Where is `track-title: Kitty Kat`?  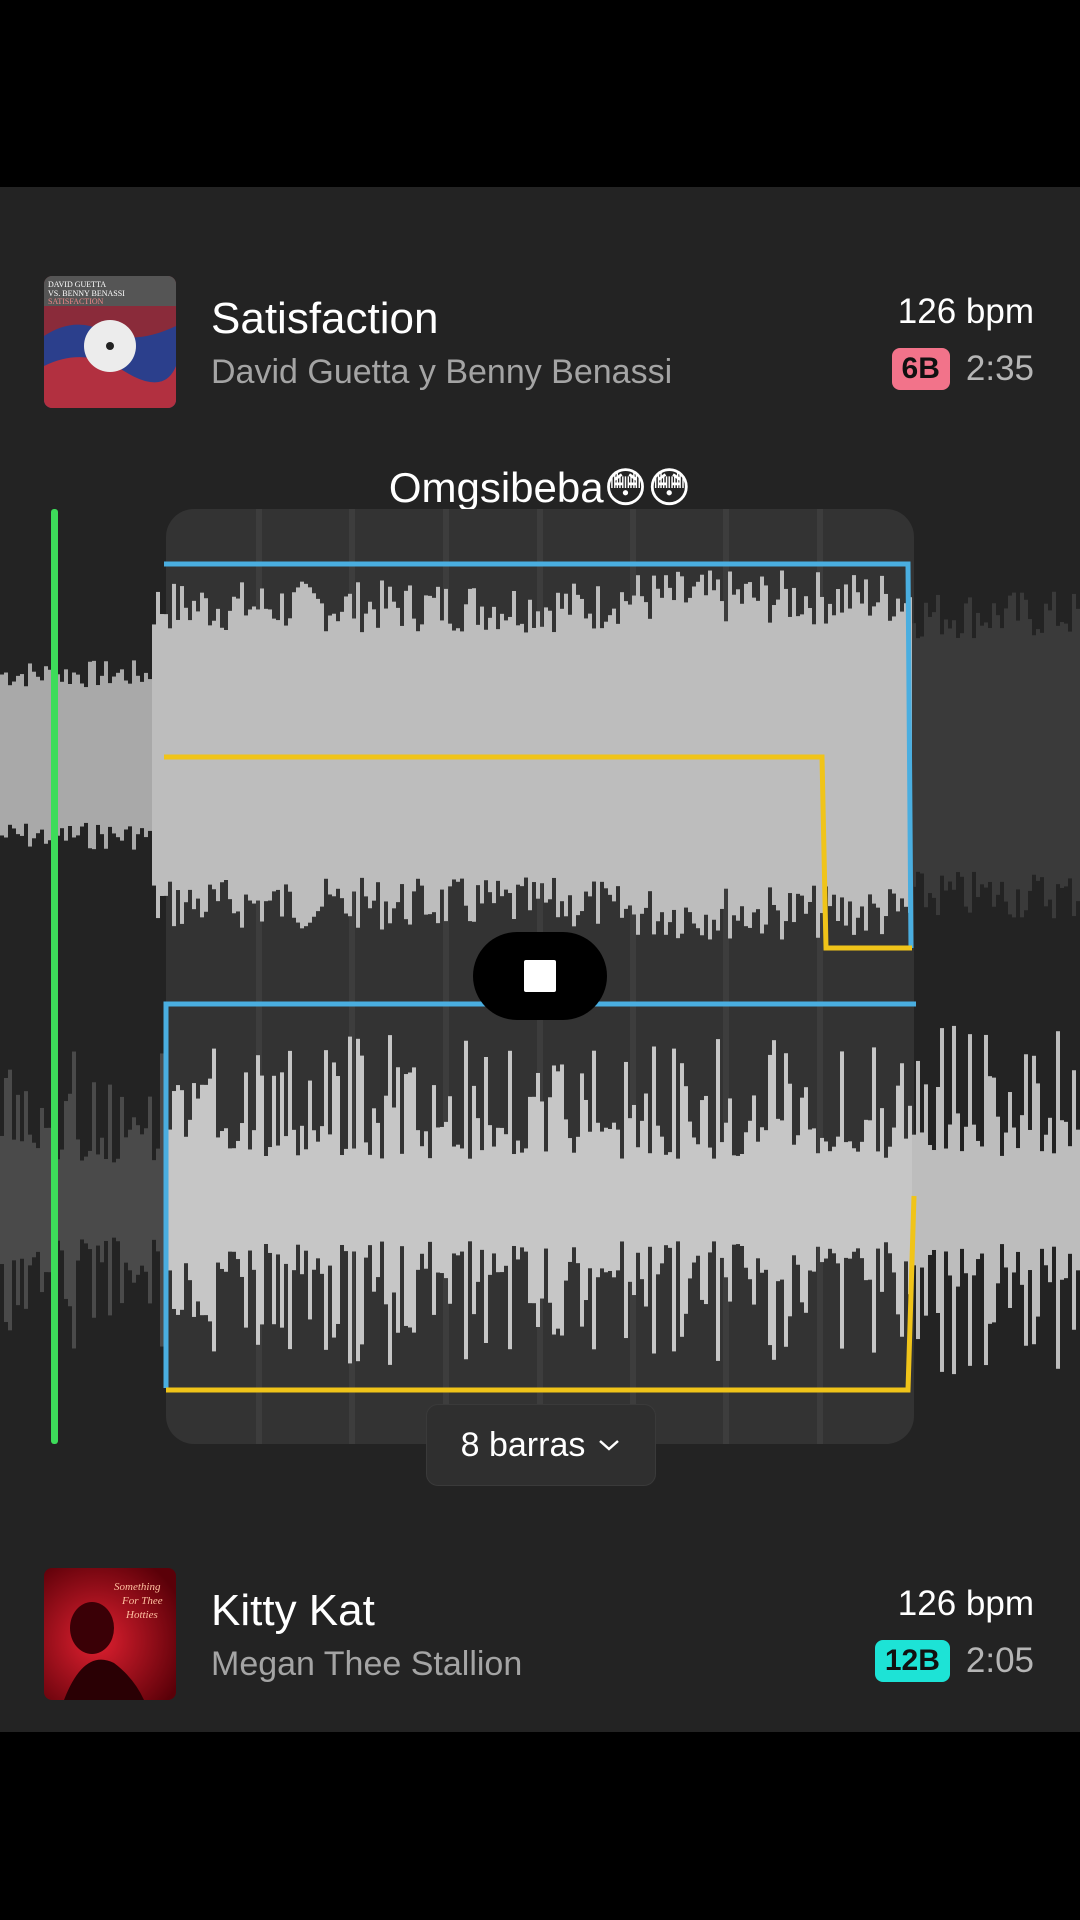 track-title: Kitty Kat is located at coordinates (293, 1610).